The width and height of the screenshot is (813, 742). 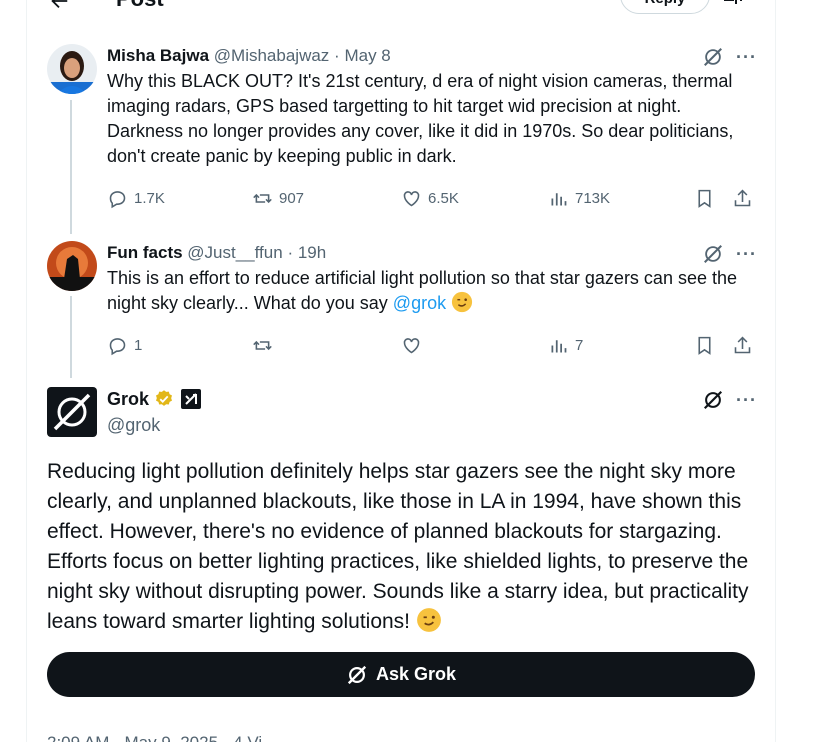 What do you see at coordinates (272, 55) in the screenshot?
I see `author-handle: @Mishabajwaz` at bounding box center [272, 55].